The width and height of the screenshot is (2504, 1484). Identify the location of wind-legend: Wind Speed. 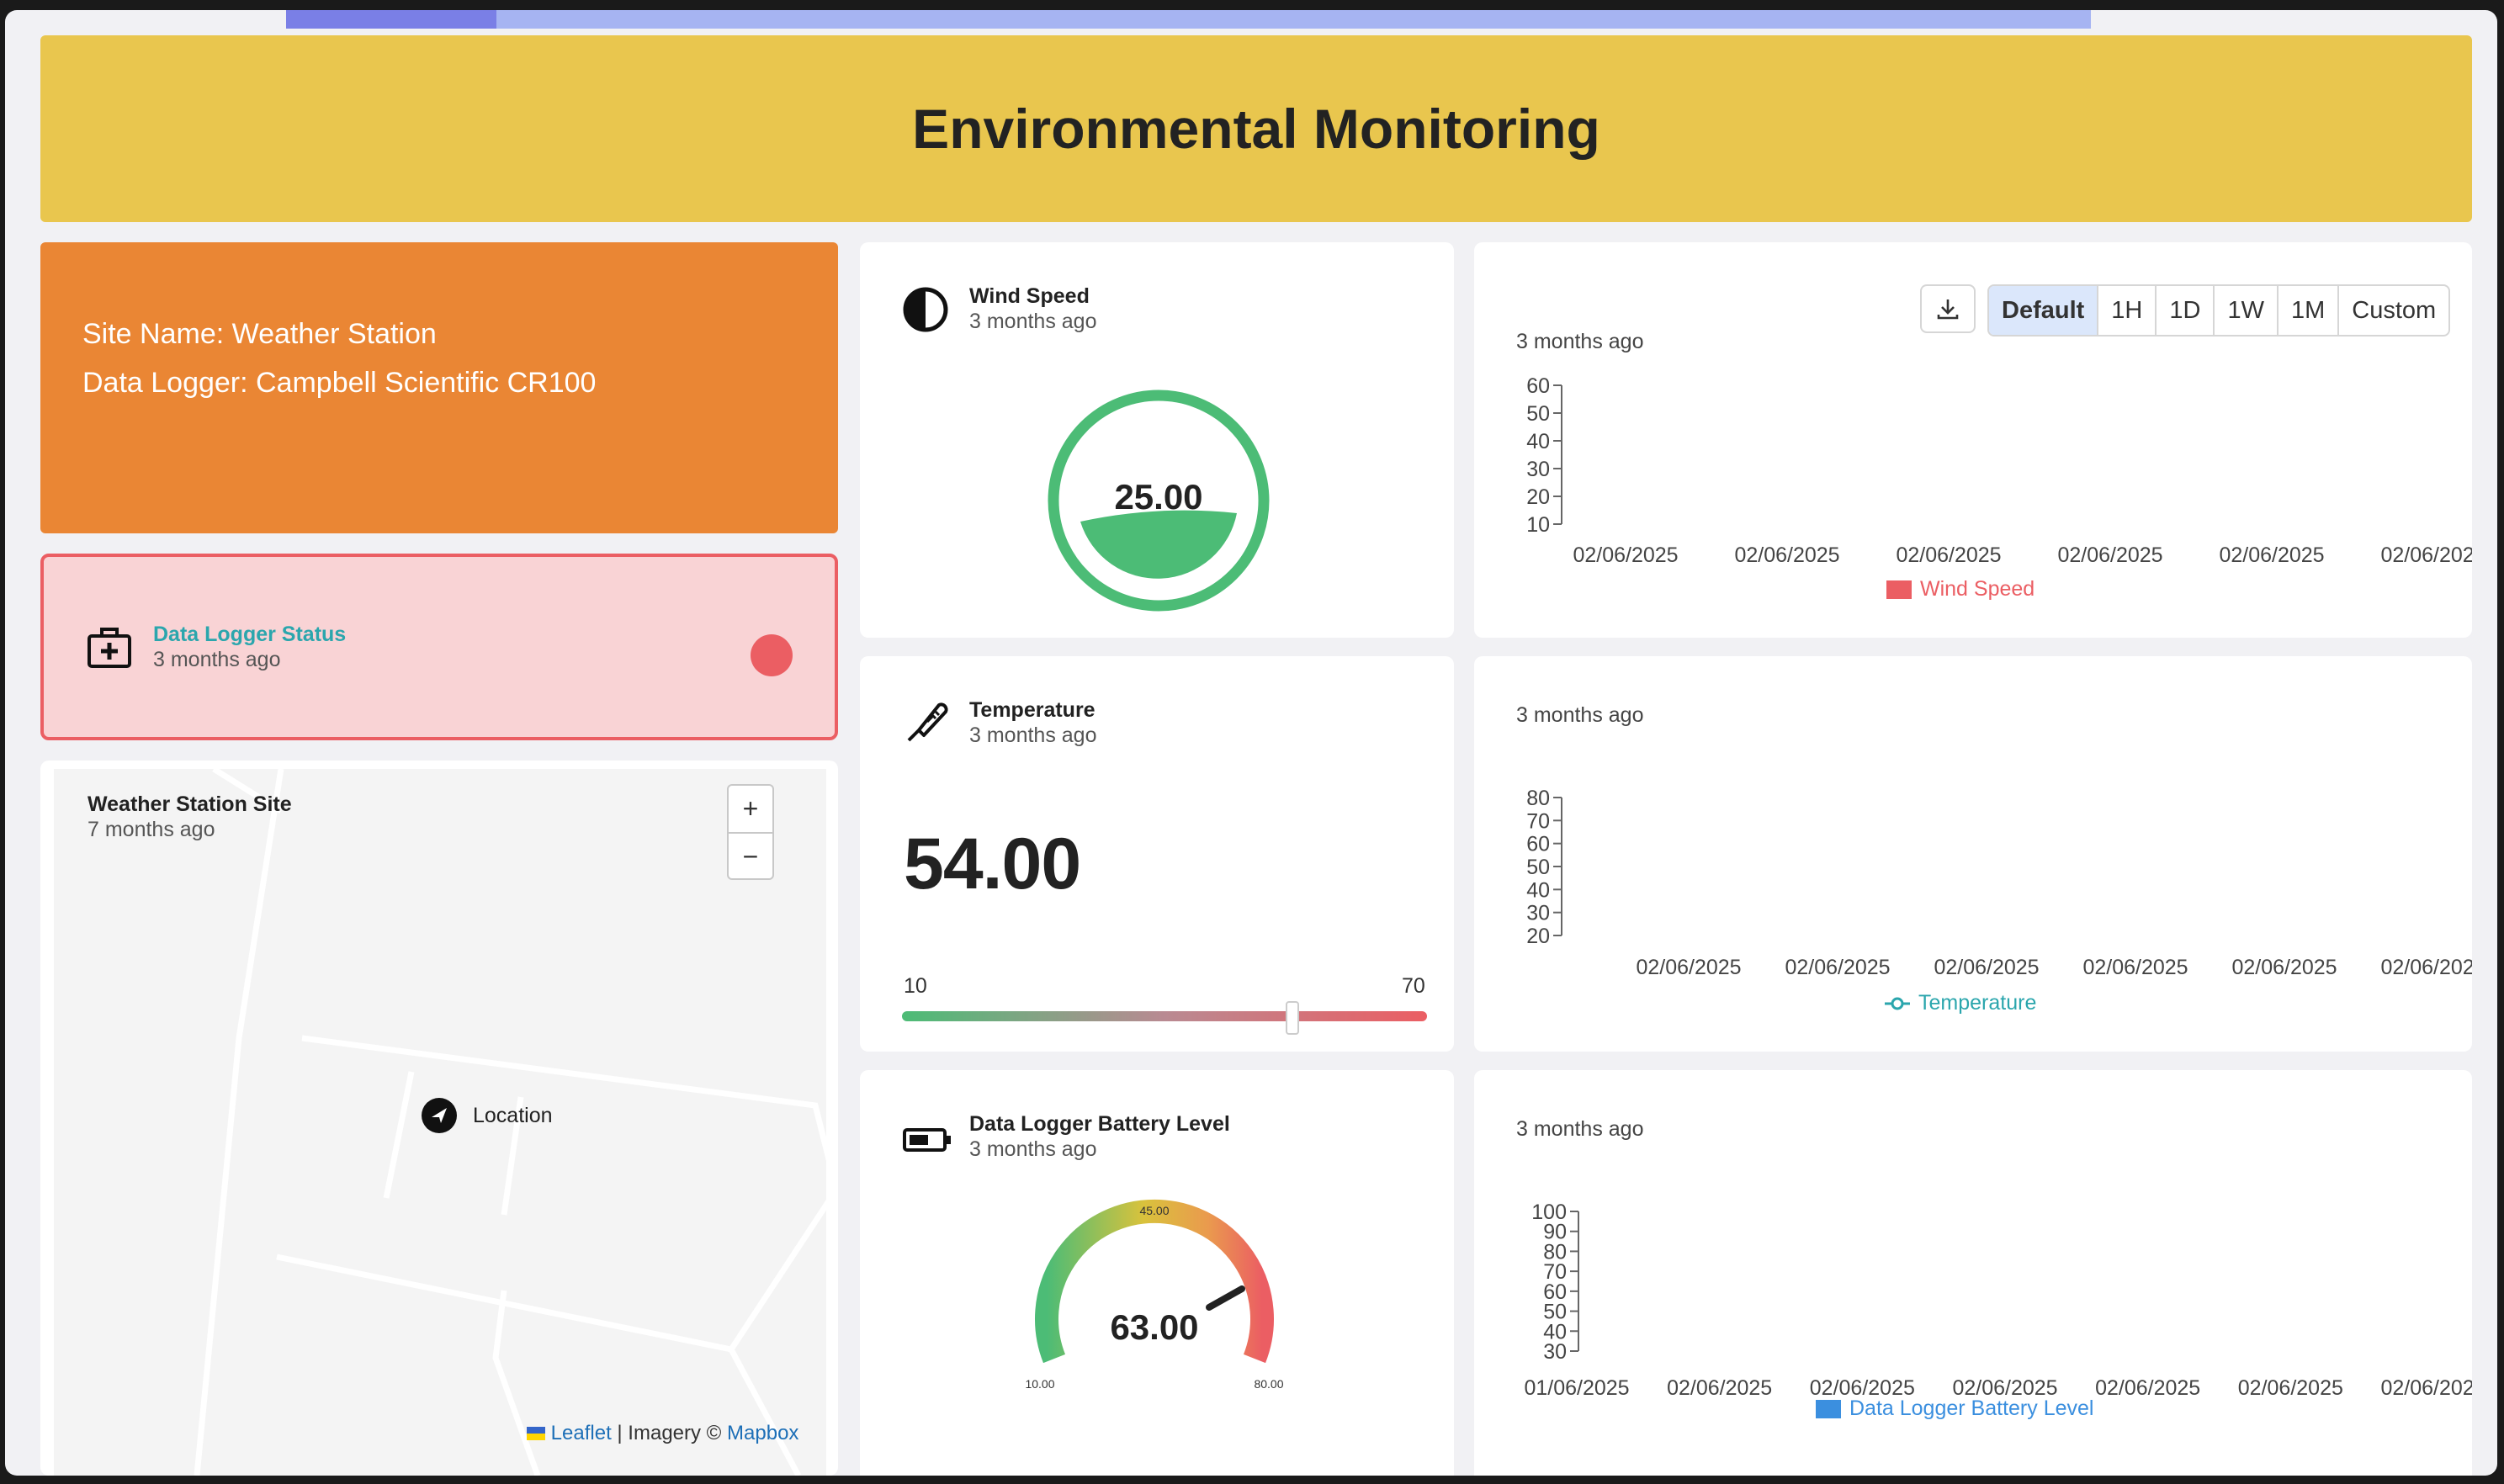
(1960, 589).